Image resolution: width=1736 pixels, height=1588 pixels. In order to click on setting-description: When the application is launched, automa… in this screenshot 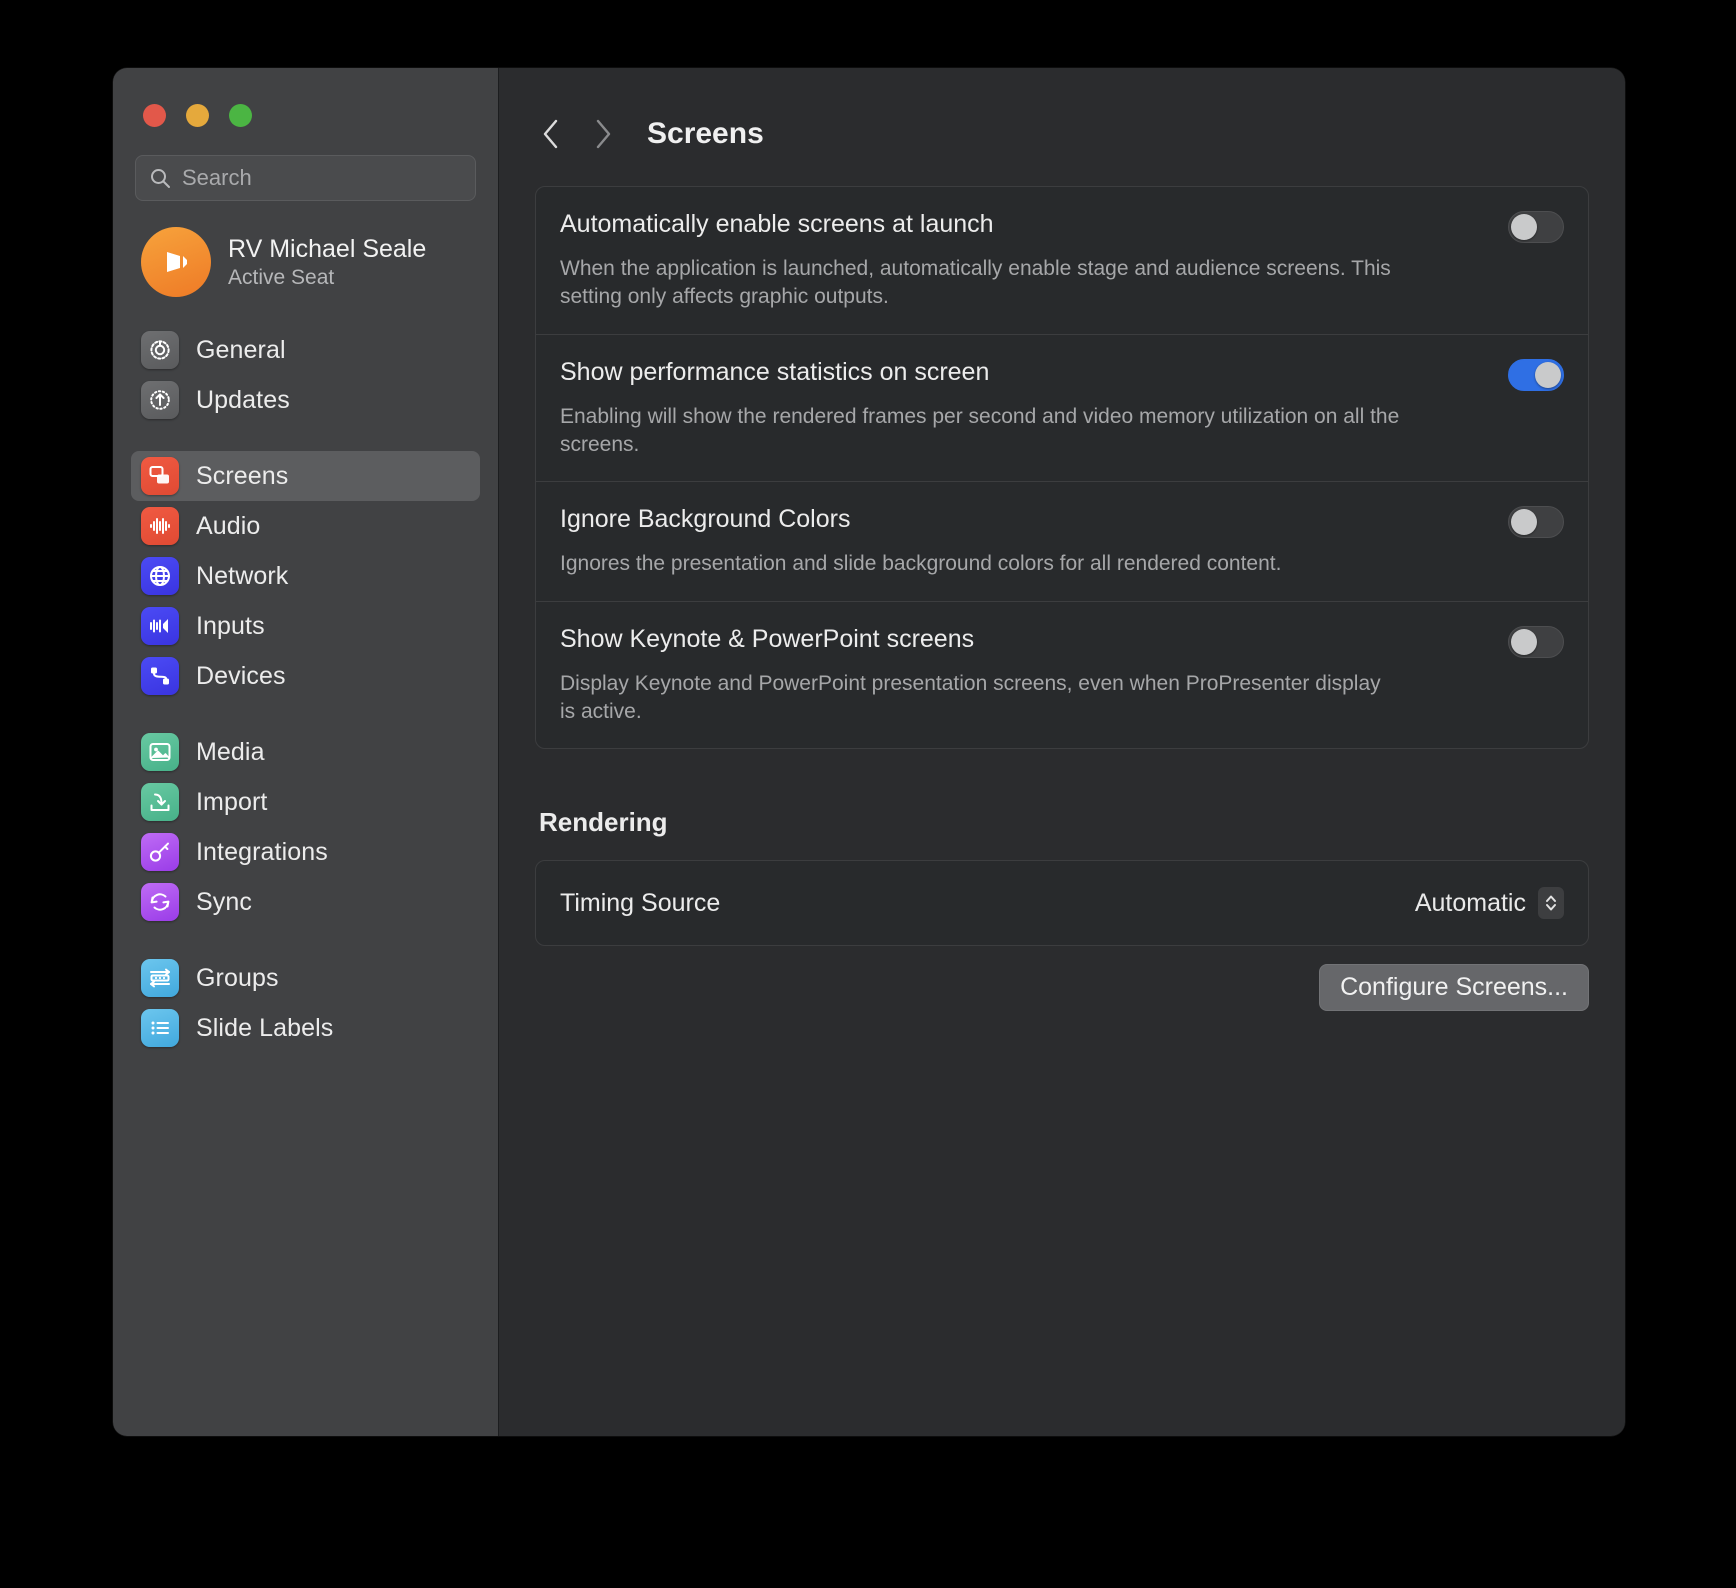, I will do `click(975, 283)`.